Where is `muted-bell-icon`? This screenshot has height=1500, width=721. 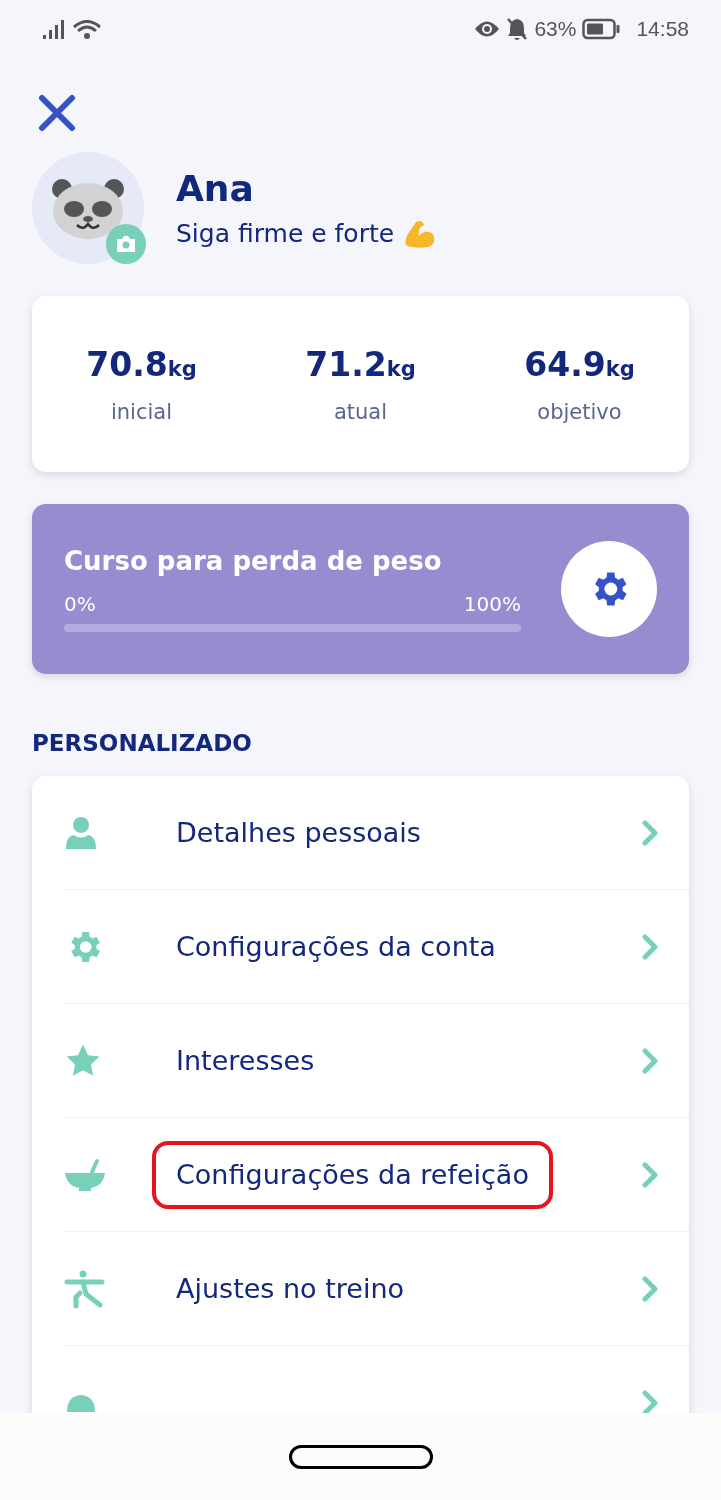 muted-bell-icon is located at coordinates (517, 29).